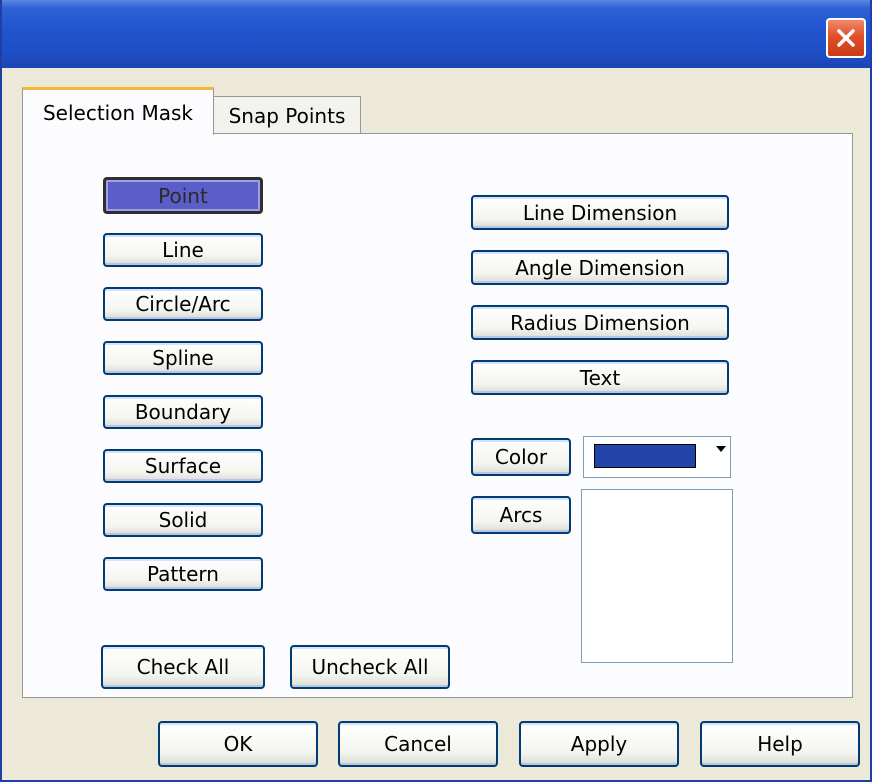  What do you see at coordinates (436, 34) in the screenshot?
I see `title-bar` at bounding box center [436, 34].